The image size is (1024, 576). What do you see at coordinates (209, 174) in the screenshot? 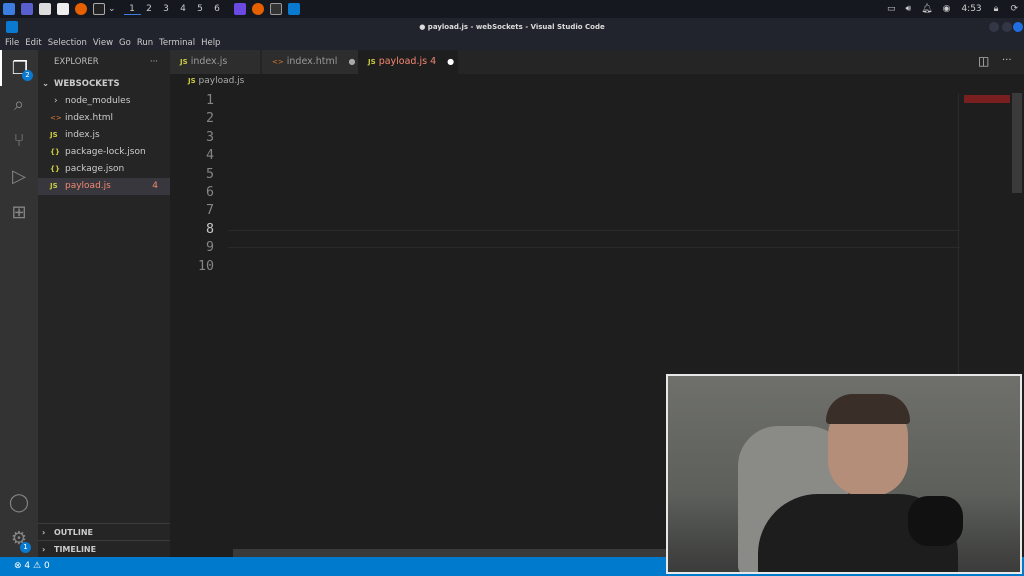
I see `line-number: 5` at bounding box center [209, 174].